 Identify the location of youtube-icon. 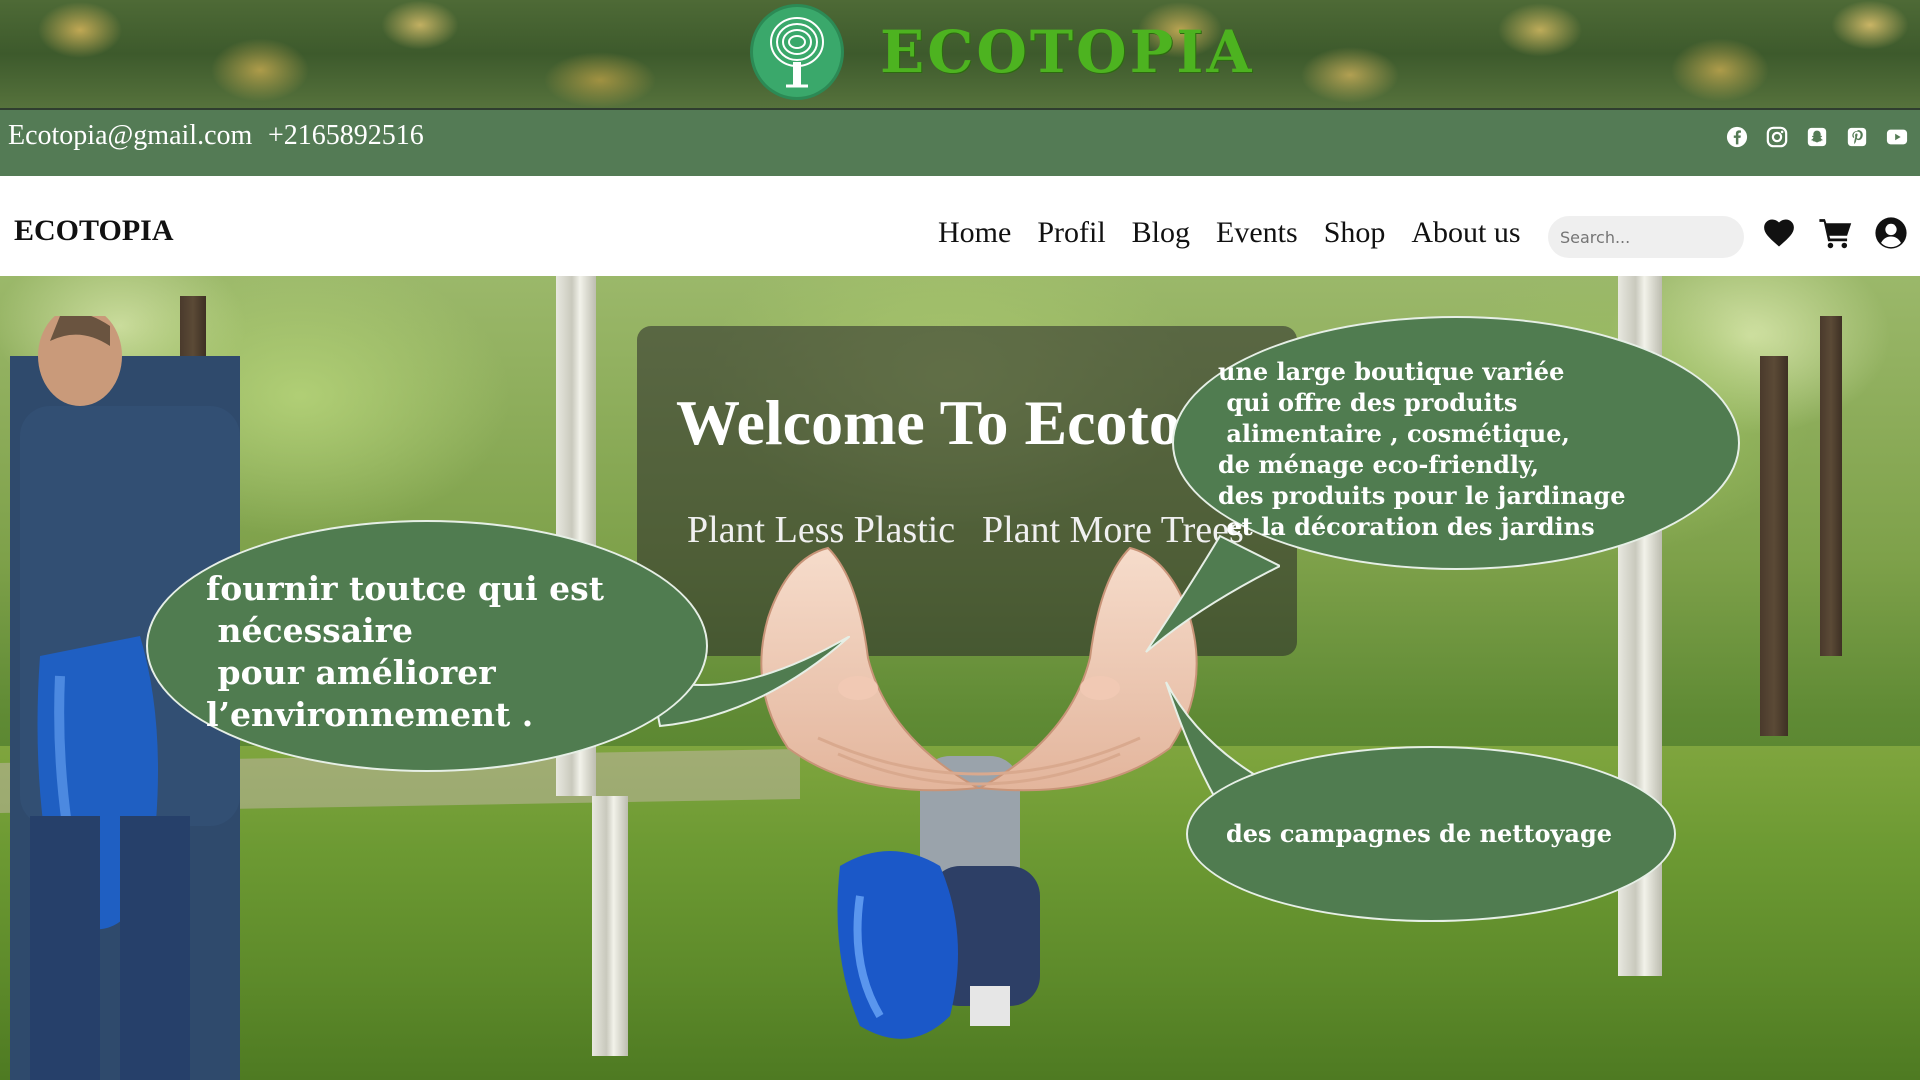
(1897, 137).